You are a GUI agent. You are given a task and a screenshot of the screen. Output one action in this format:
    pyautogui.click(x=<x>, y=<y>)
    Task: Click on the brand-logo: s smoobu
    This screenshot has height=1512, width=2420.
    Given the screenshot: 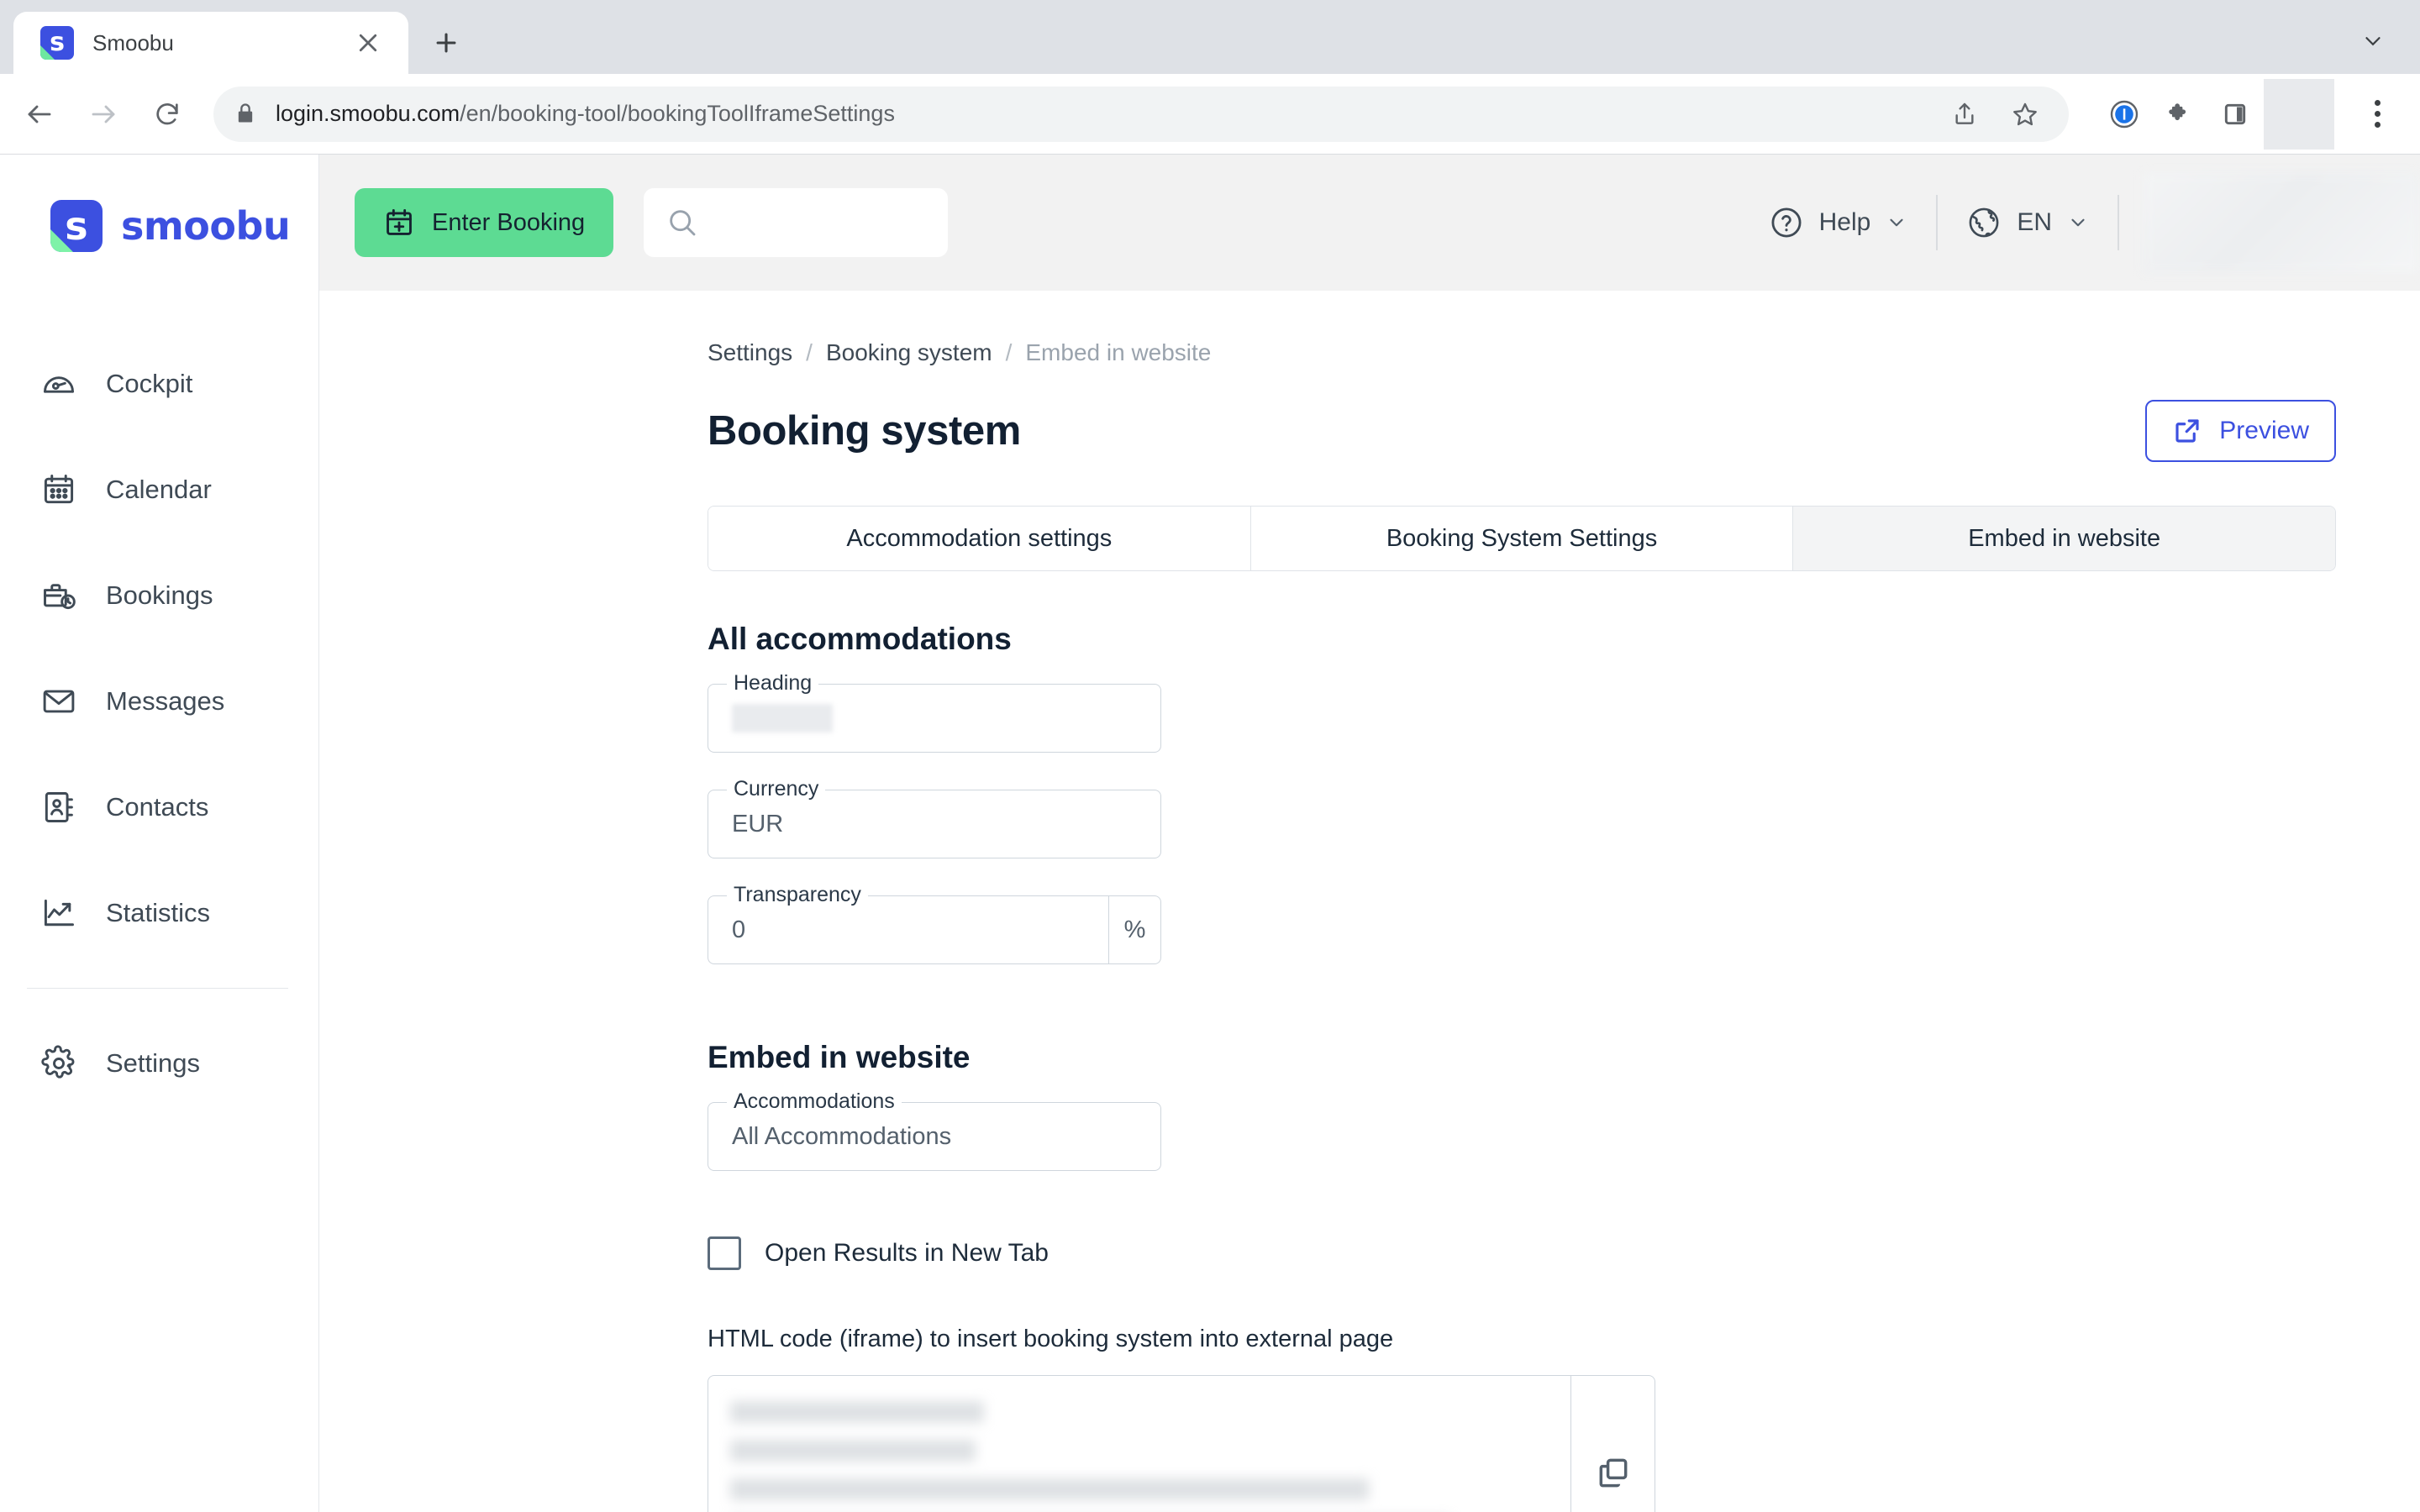 What is the action you would take?
    pyautogui.click(x=159, y=226)
    